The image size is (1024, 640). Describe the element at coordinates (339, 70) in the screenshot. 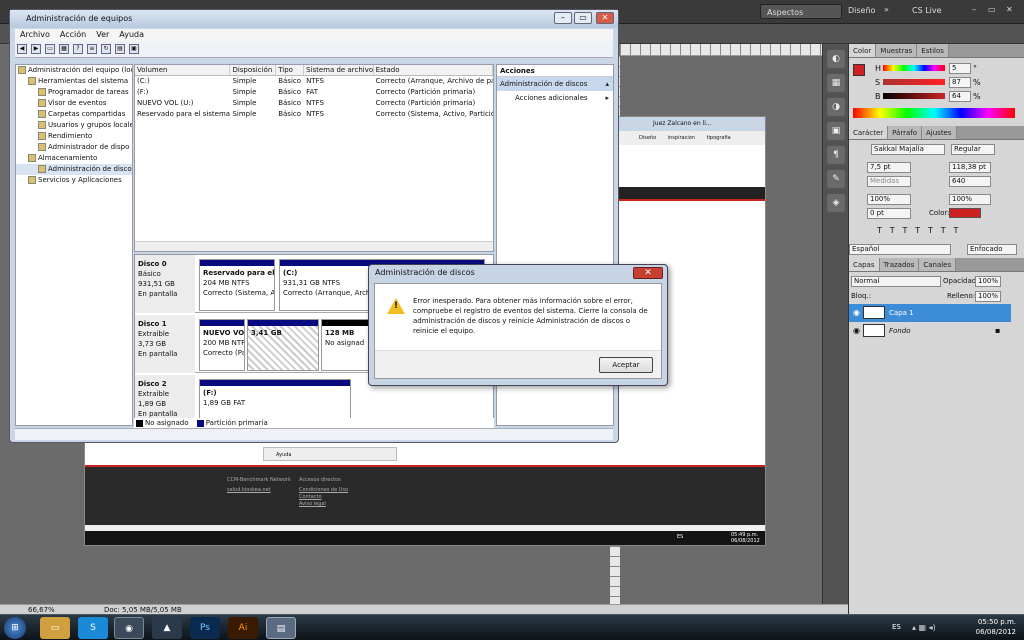

I see `column-header: Sistema de archivos` at that location.